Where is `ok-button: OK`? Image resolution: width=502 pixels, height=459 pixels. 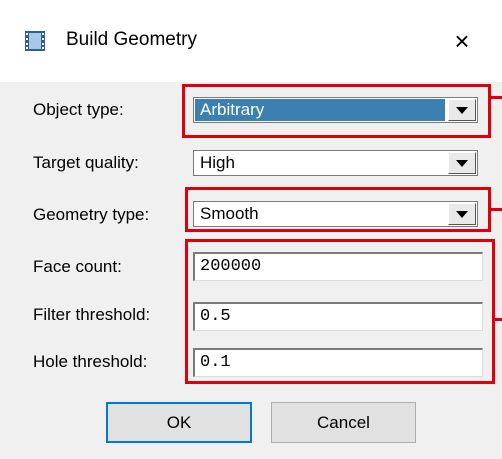
ok-button: OK is located at coordinates (179, 422).